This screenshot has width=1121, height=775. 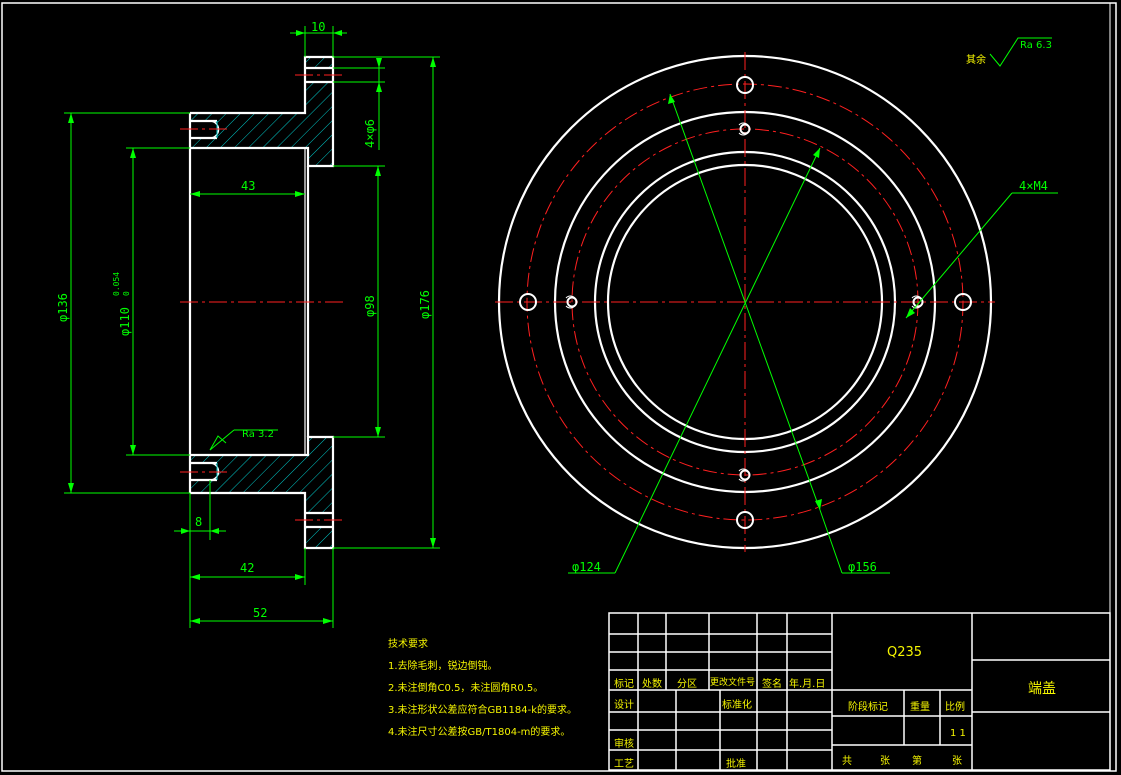 What do you see at coordinates (1036, 45) in the screenshot?
I see `roughness-ra63: Ra 6.3` at bounding box center [1036, 45].